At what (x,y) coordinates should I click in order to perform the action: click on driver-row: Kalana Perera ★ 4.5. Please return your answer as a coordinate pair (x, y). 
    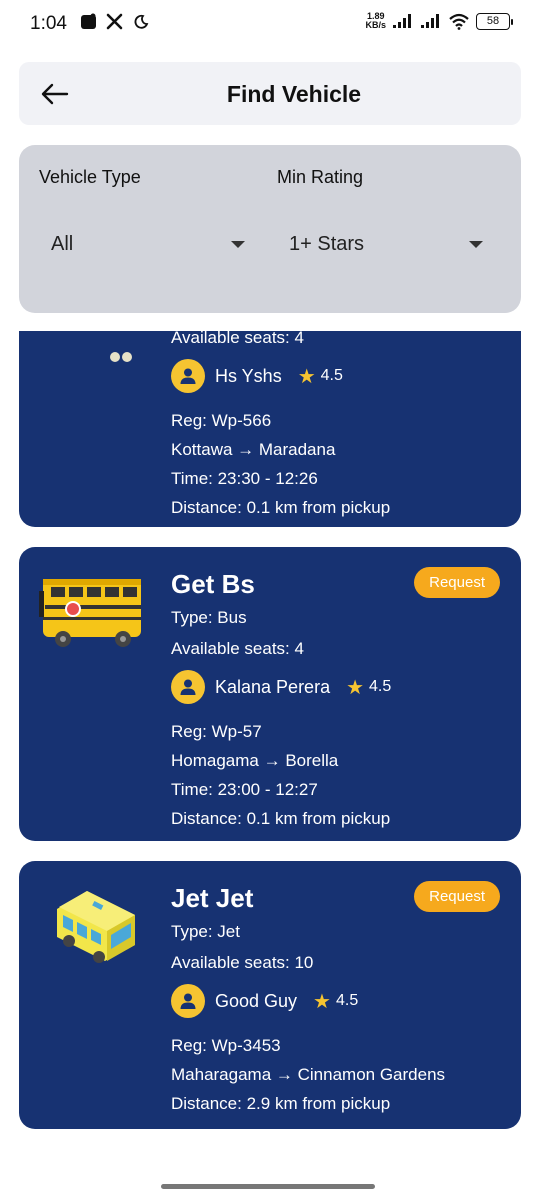
    Looking at the image, I should click on (281, 687).